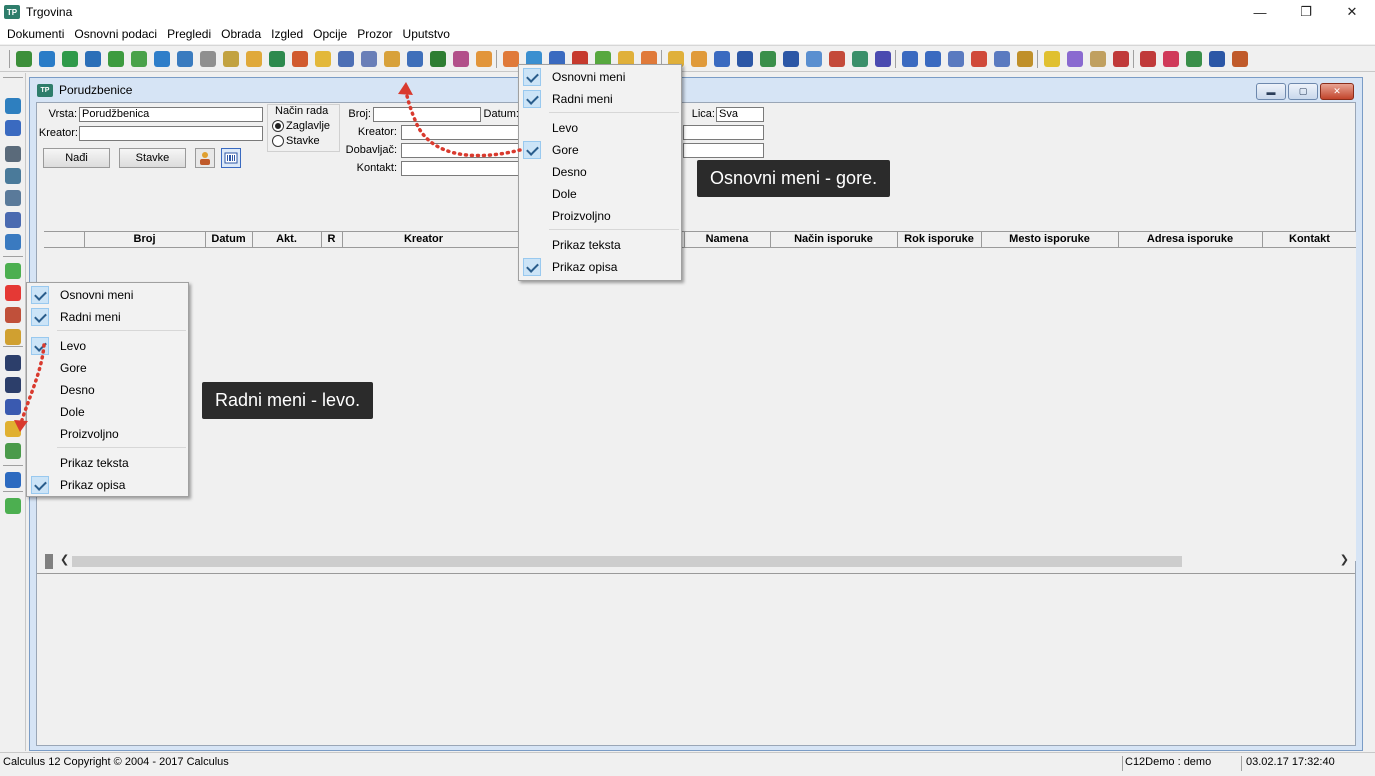 The width and height of the screenshot is (1375, 776). Describe the element at coordinates (1168, 762) in the screenshot. I see `status-user: C12Demo : demo` at that location.